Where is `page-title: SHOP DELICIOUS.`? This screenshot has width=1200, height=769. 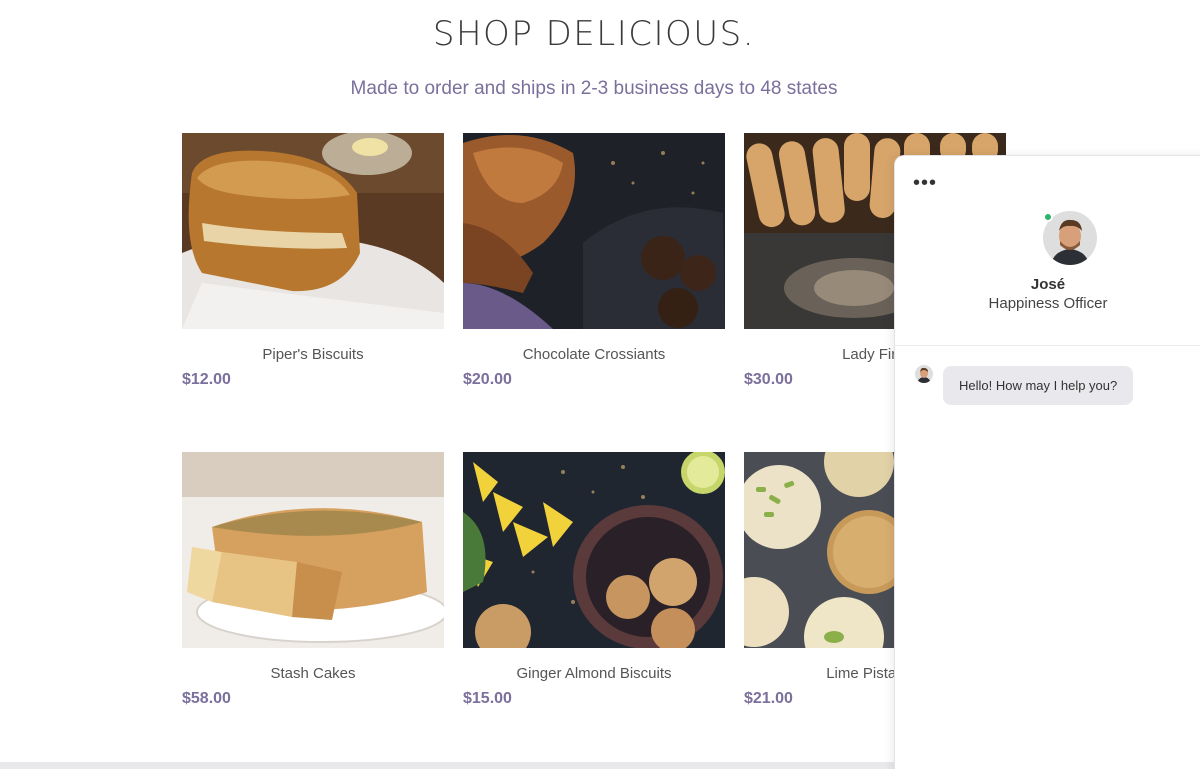 page-title: SHOP DELICIOUS. is located at coordinates (594, 34).